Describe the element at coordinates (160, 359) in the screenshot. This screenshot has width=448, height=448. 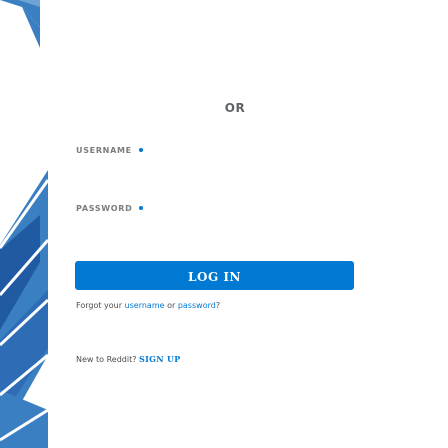
I see `sign-up-link: SIGN UP` at that location.